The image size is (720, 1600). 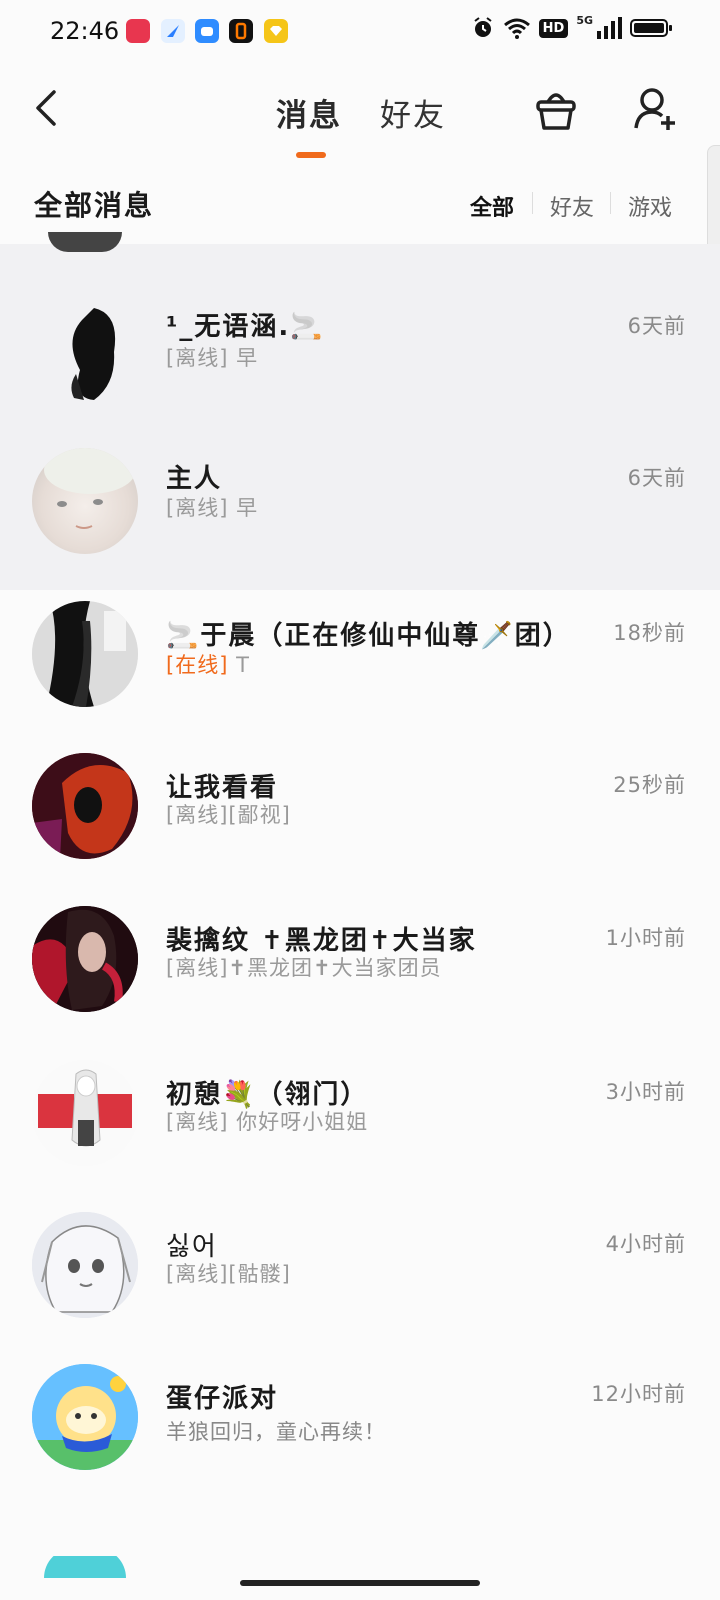 What do you see at coordinates (222, 1399) in the screenshot?
I see `contact-name: 蛋仔派对` at bounding box center [222, 1399].